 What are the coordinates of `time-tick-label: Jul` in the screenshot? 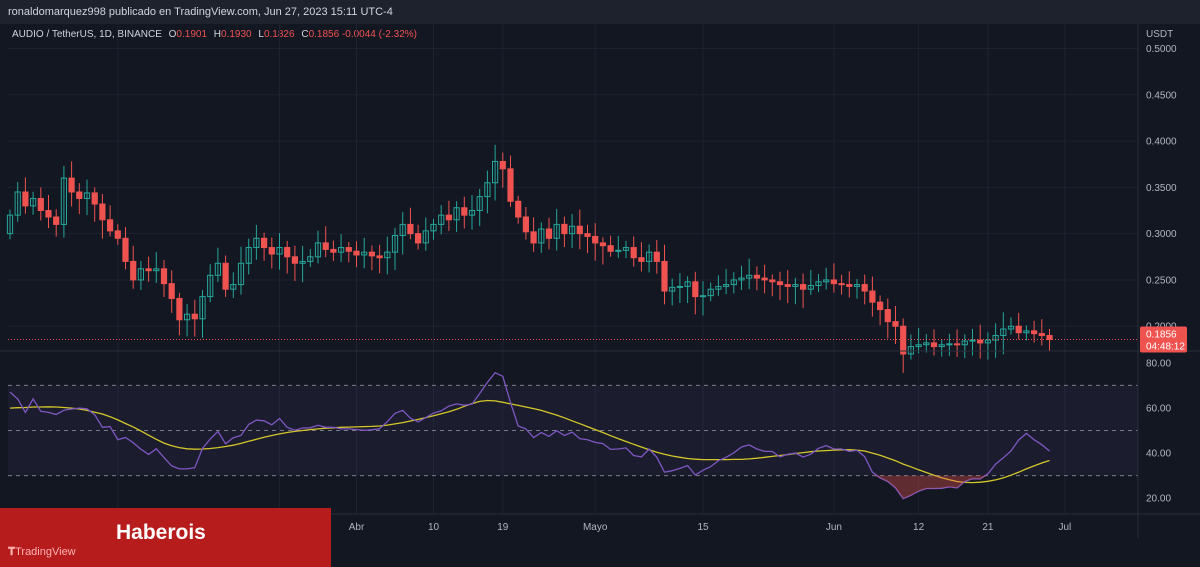 It's located at (1065, 527).